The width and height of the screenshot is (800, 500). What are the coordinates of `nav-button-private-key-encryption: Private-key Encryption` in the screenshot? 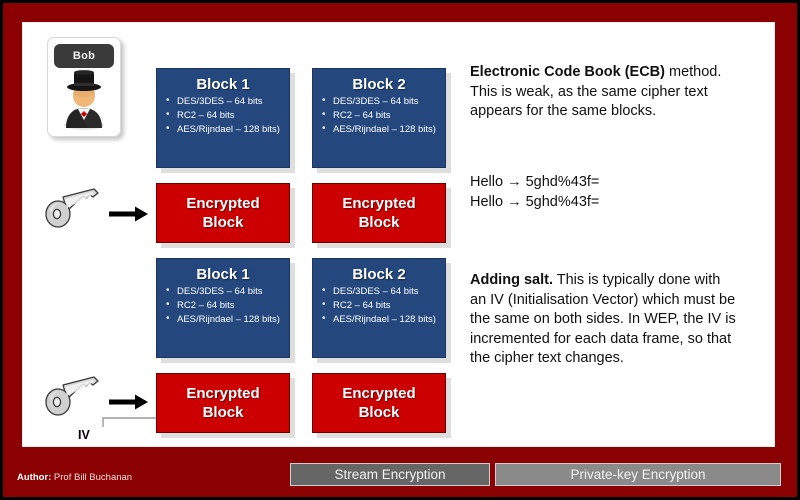 It's located at (638, 474).